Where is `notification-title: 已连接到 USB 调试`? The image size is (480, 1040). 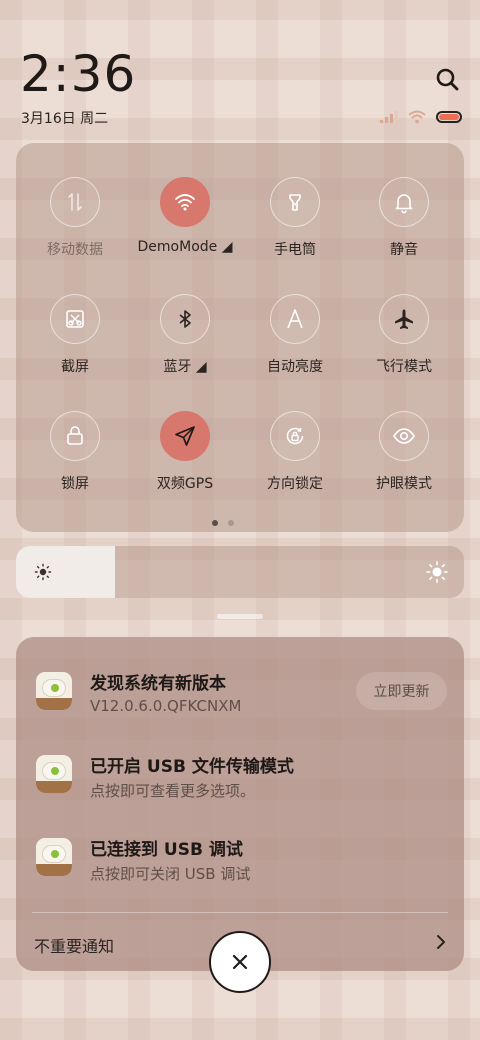
notification-title: 已连接到 USB 调试 is located at coordinates (166, 850).